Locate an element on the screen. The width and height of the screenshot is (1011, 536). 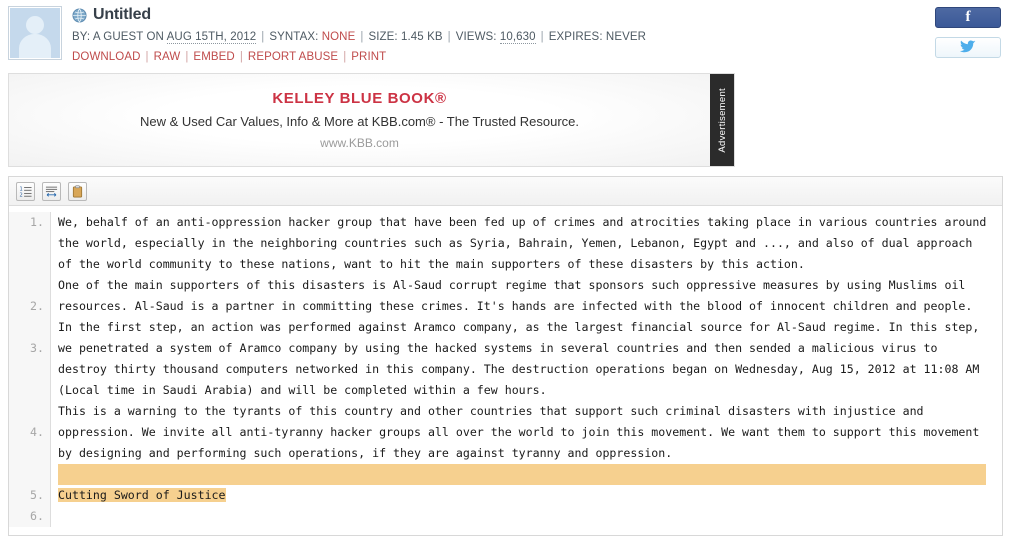
advertisement-label: Advertisement is located at coordinates (722, 120).